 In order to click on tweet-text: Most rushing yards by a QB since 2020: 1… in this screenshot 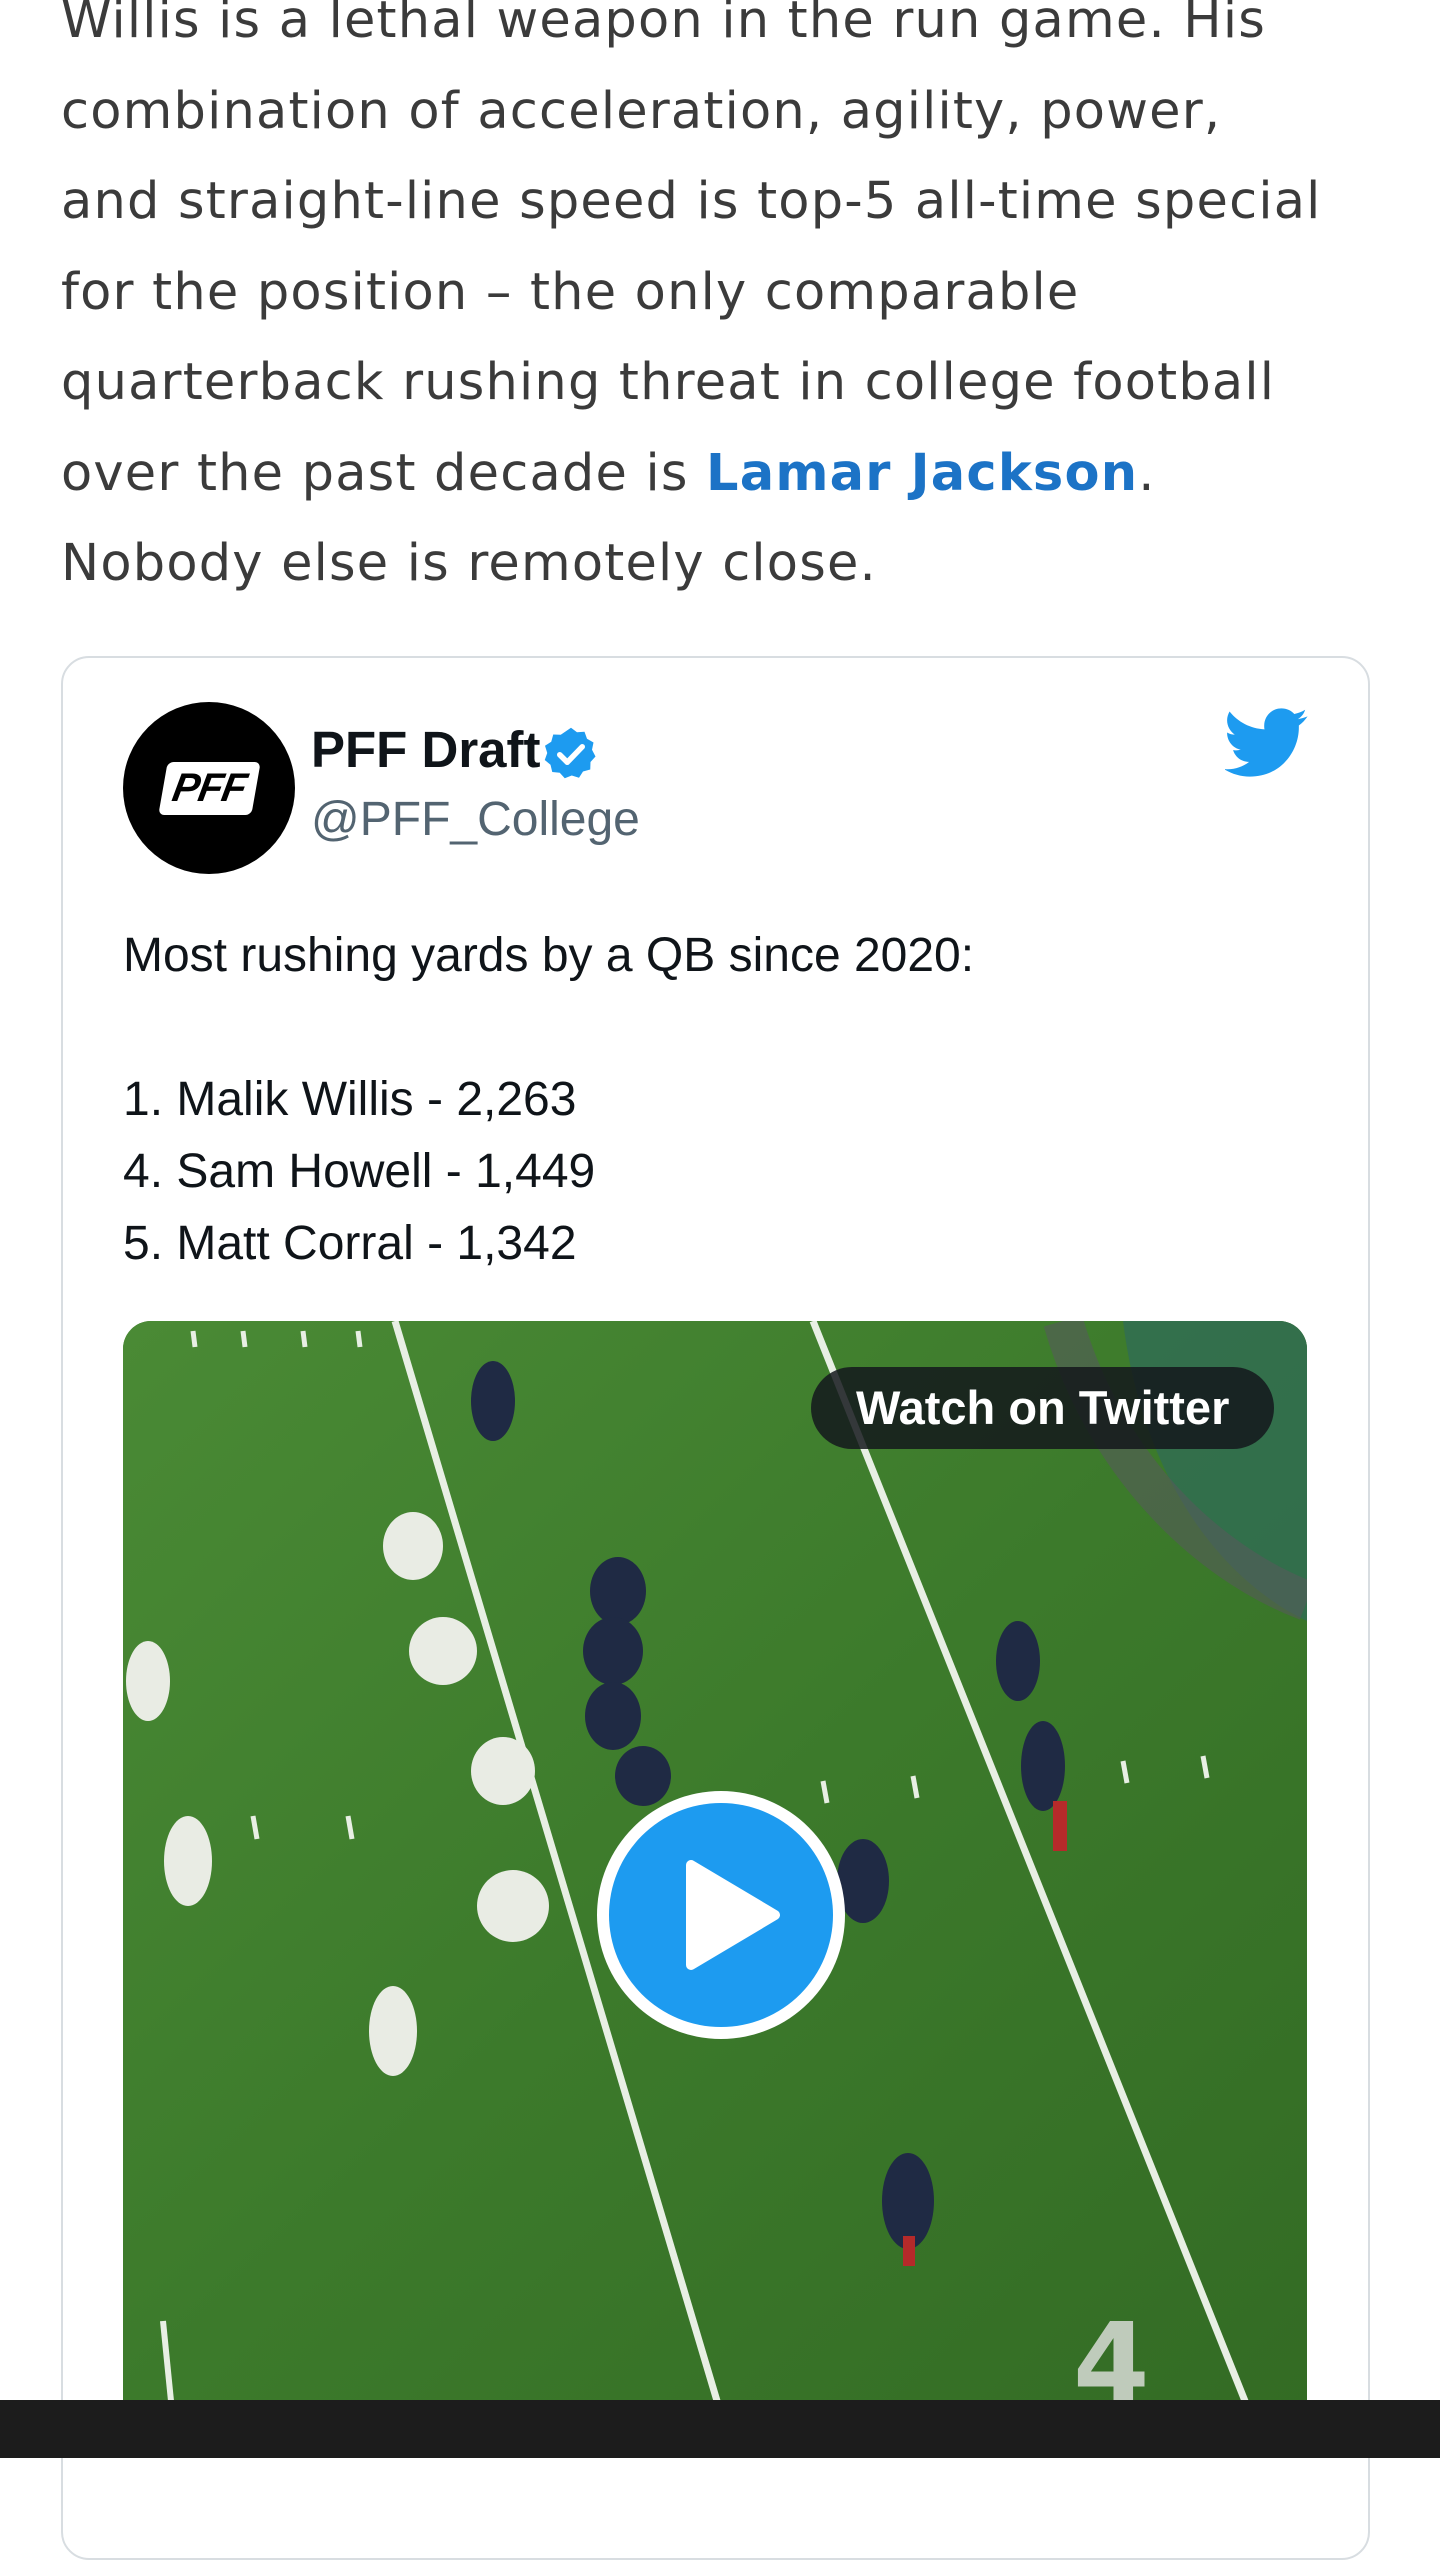, I will do `click(713, 1100)`.